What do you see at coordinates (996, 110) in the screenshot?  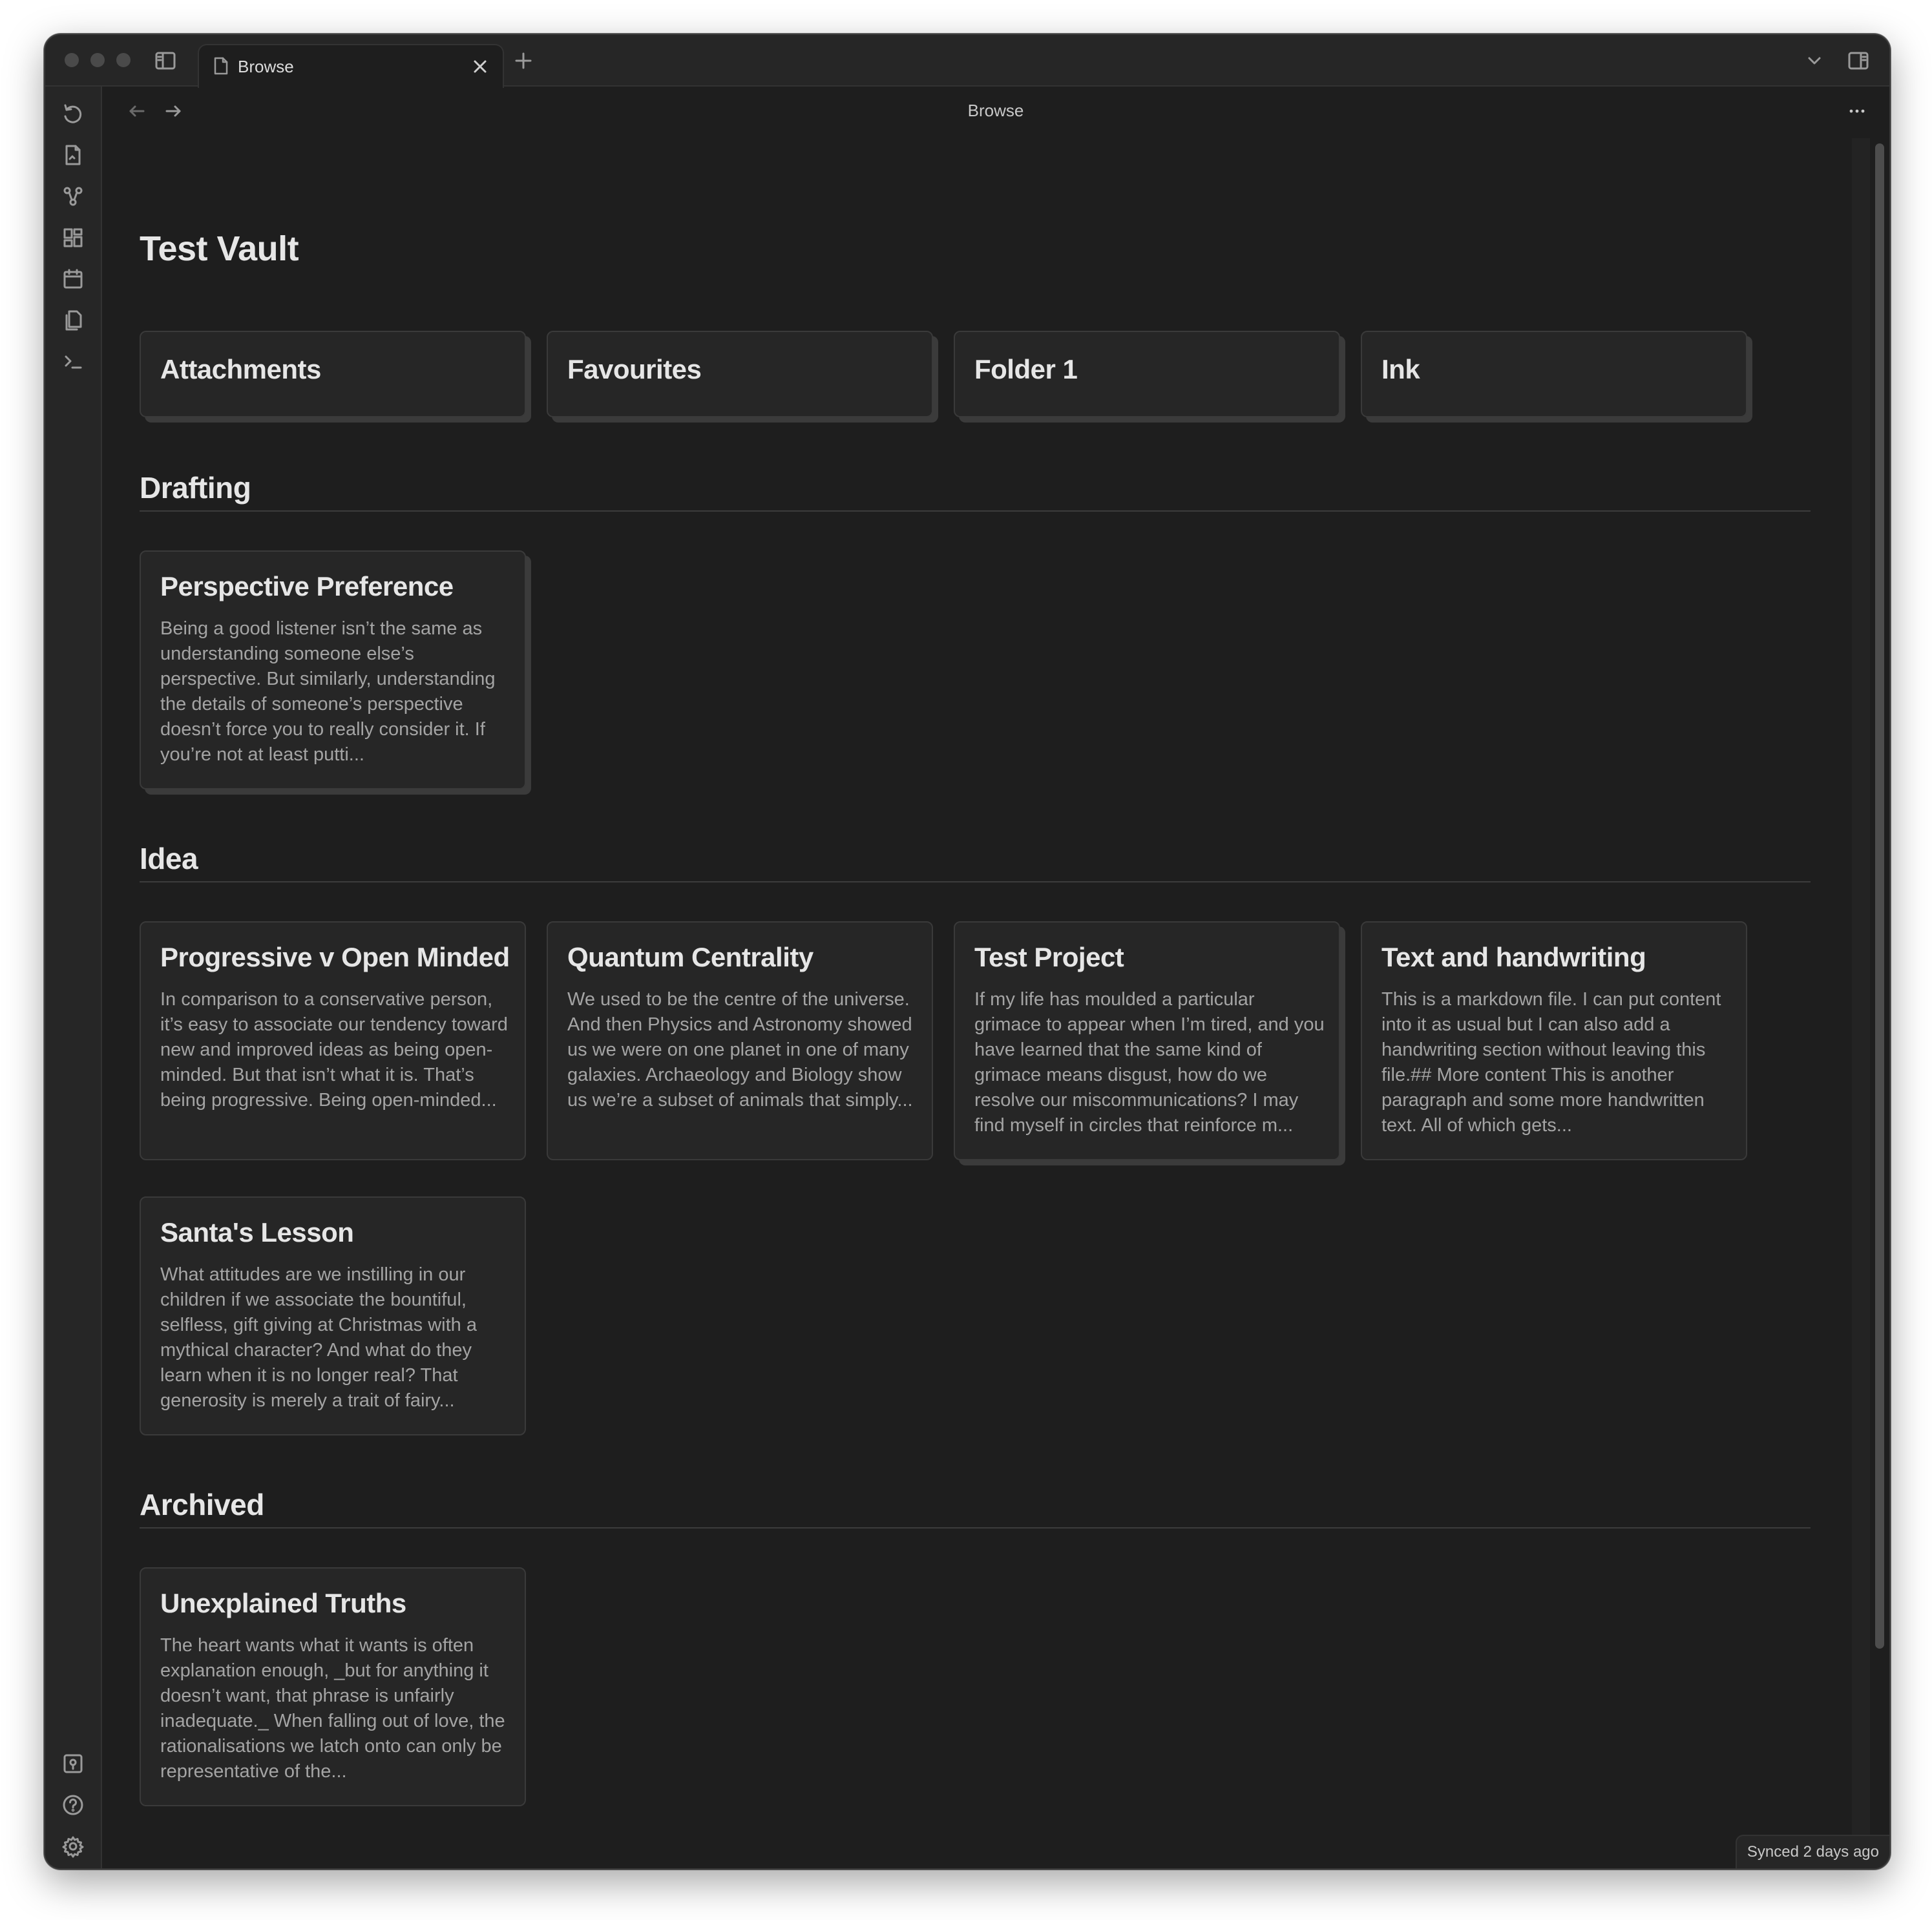 I see `view-title: Browse` at bounding box center [996, 110].